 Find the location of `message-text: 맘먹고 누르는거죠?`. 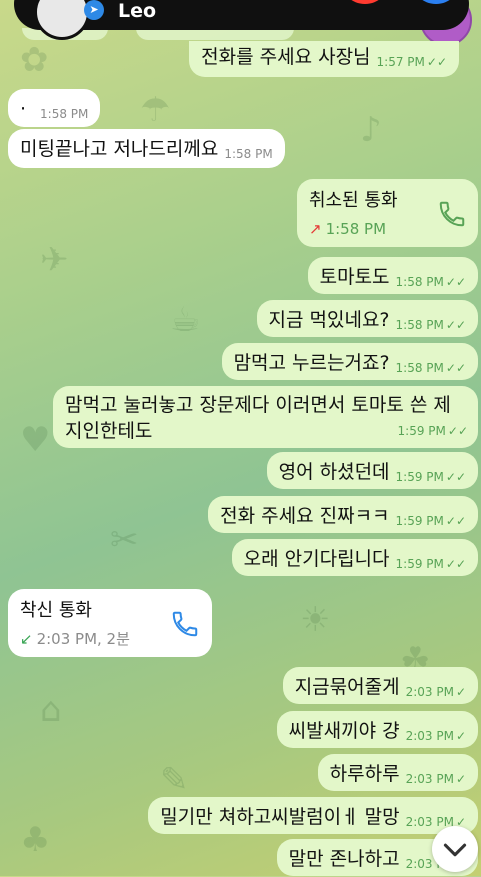

message-text: 맘먹고 누르는거죠? is located at coordinates (311, 363).